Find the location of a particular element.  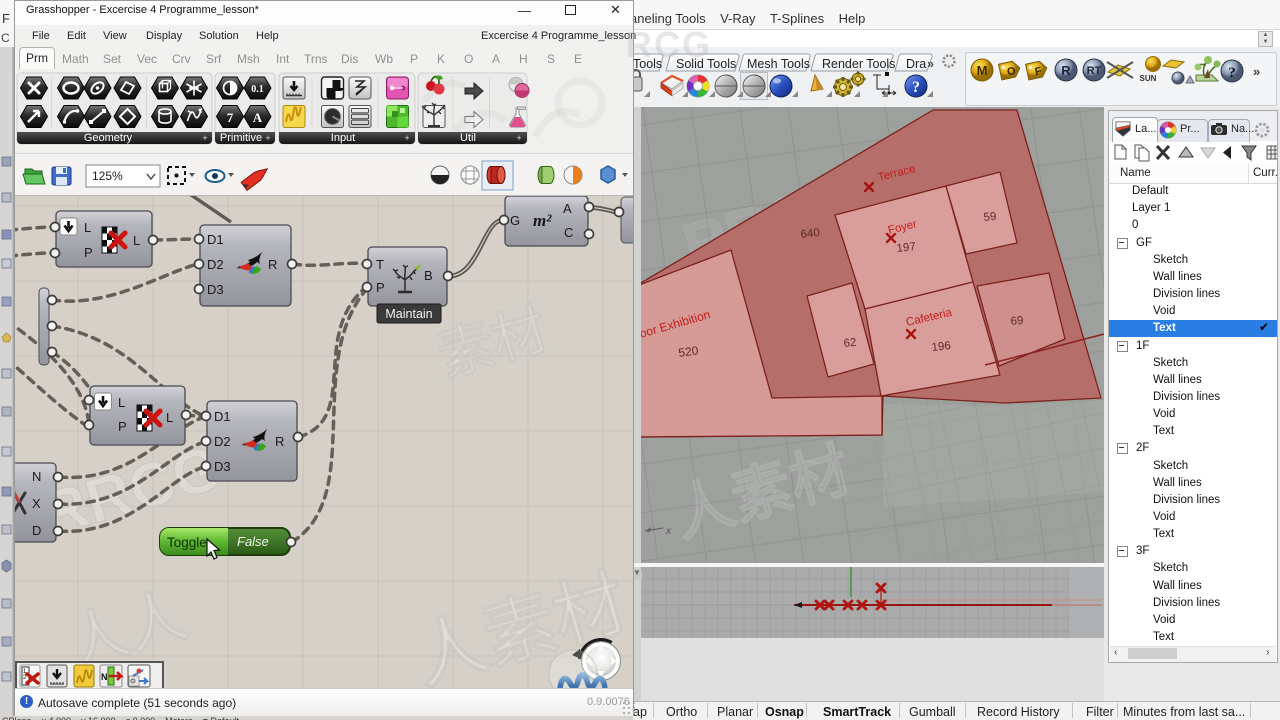

svg-text: Mesh Tools is located at coordinates (778, 64).